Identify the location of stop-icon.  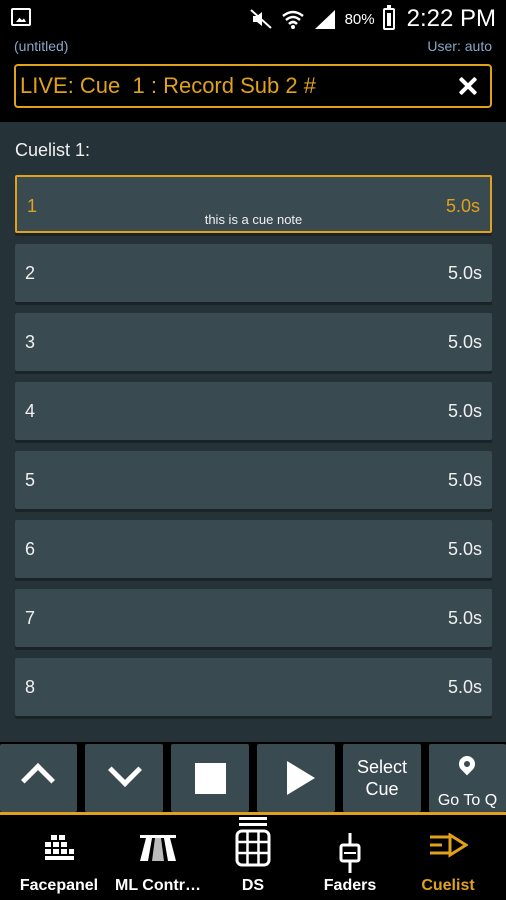
(210, 778).